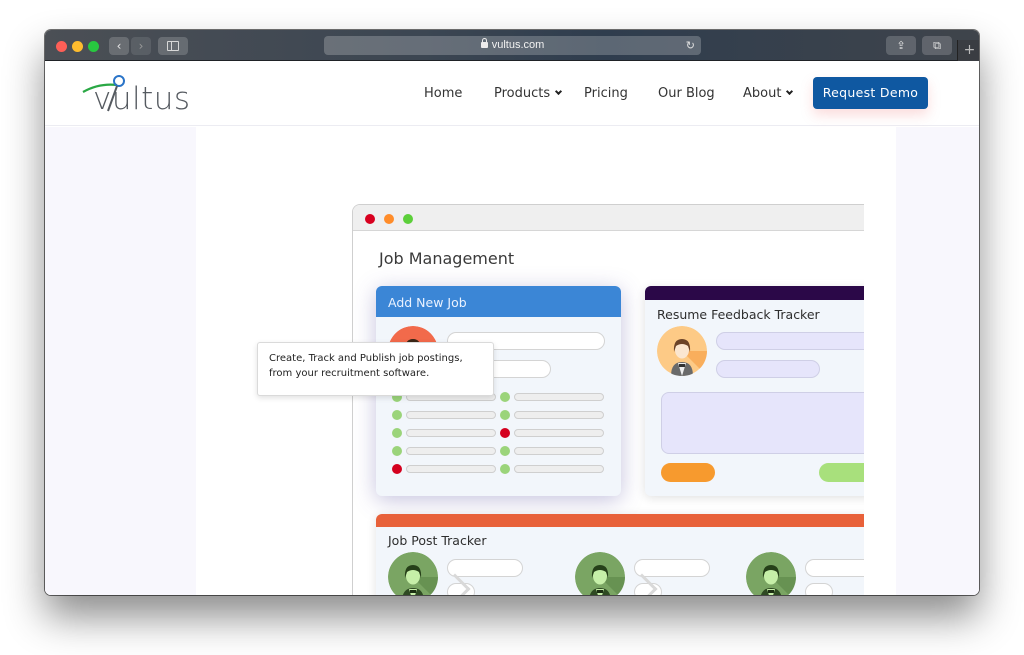 The width and height of the screenshot is (1024, 655). What do you see at coordinates (443, 93) in the screenshot?
I see `nav-home: Home` at bounding box center [443, 93].